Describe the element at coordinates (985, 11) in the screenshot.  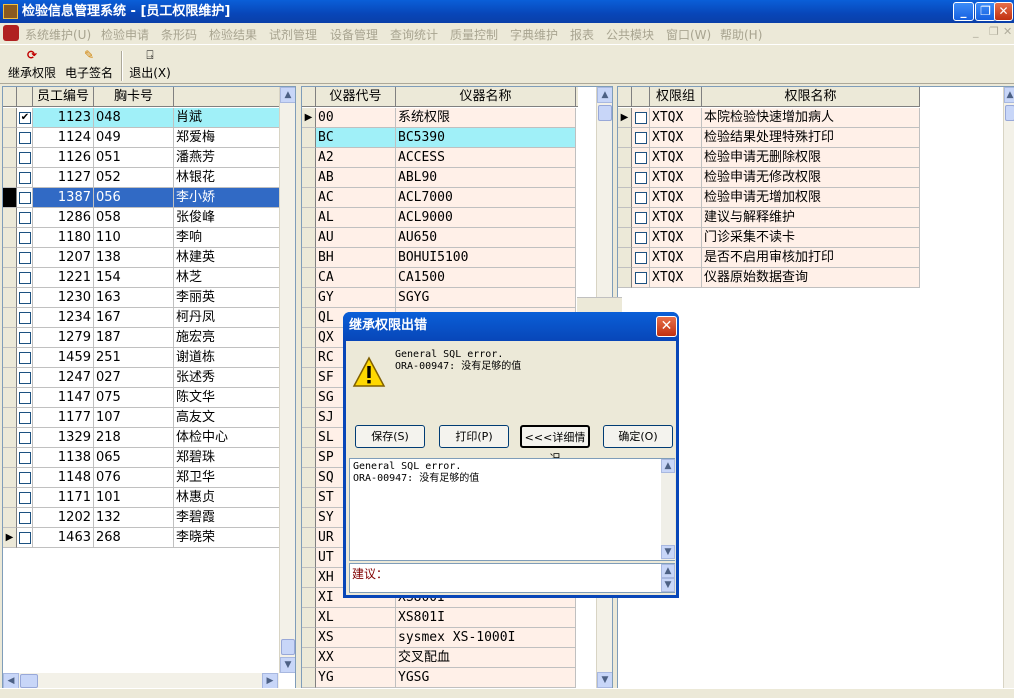
I see `maximize-button: ❐` at that location.